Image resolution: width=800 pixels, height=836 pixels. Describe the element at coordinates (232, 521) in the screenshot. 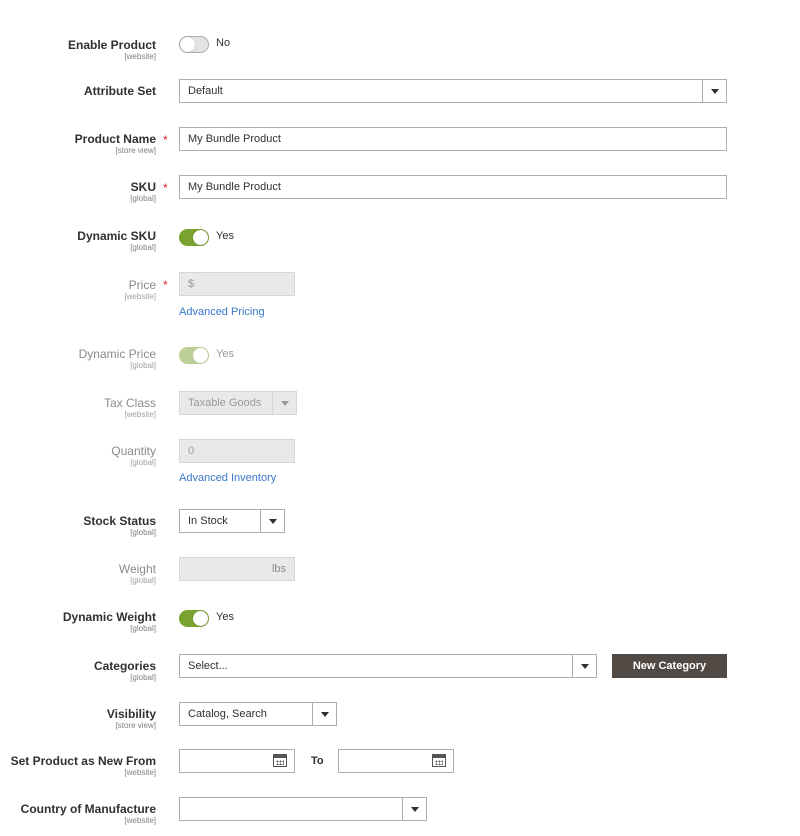

I see `stock-status-select: In Stock` at that location.